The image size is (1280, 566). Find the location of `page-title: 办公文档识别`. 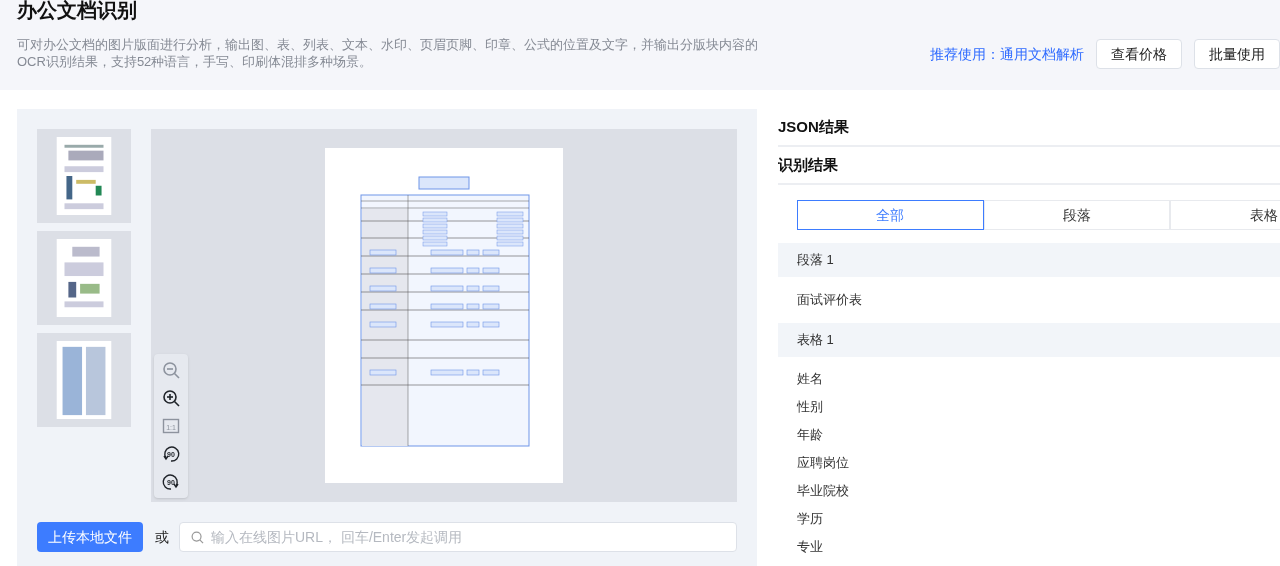

page-title: 办公文档识别 is located at coordinates (77, 11).